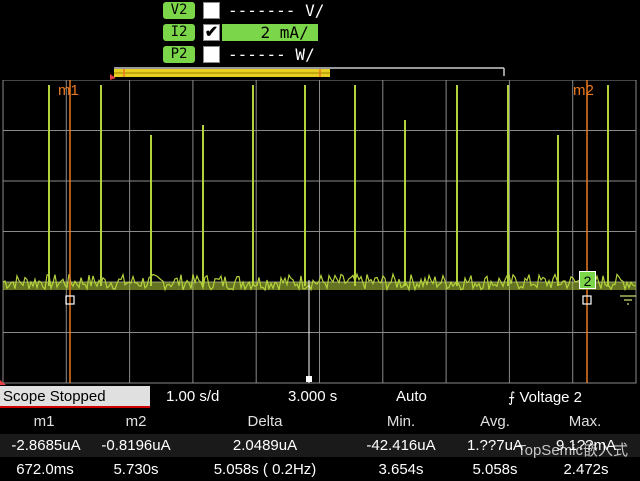 The image size is (640, 481). Describe the element at coordinates (572, 450) in the screenshot. I see `watermark: TopSemic嵌入式` at that location.